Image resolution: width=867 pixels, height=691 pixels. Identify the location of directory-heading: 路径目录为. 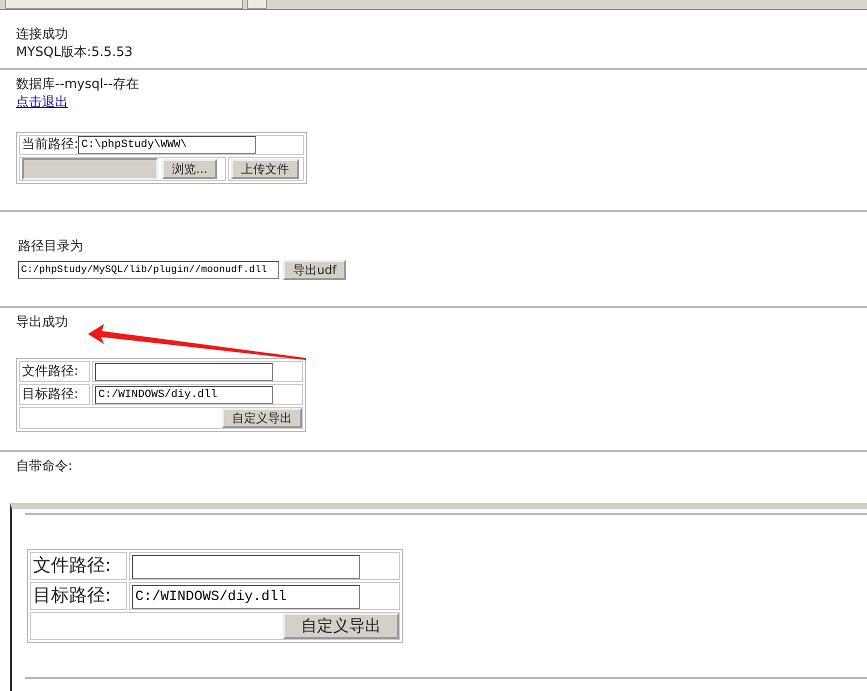
(51, 247).